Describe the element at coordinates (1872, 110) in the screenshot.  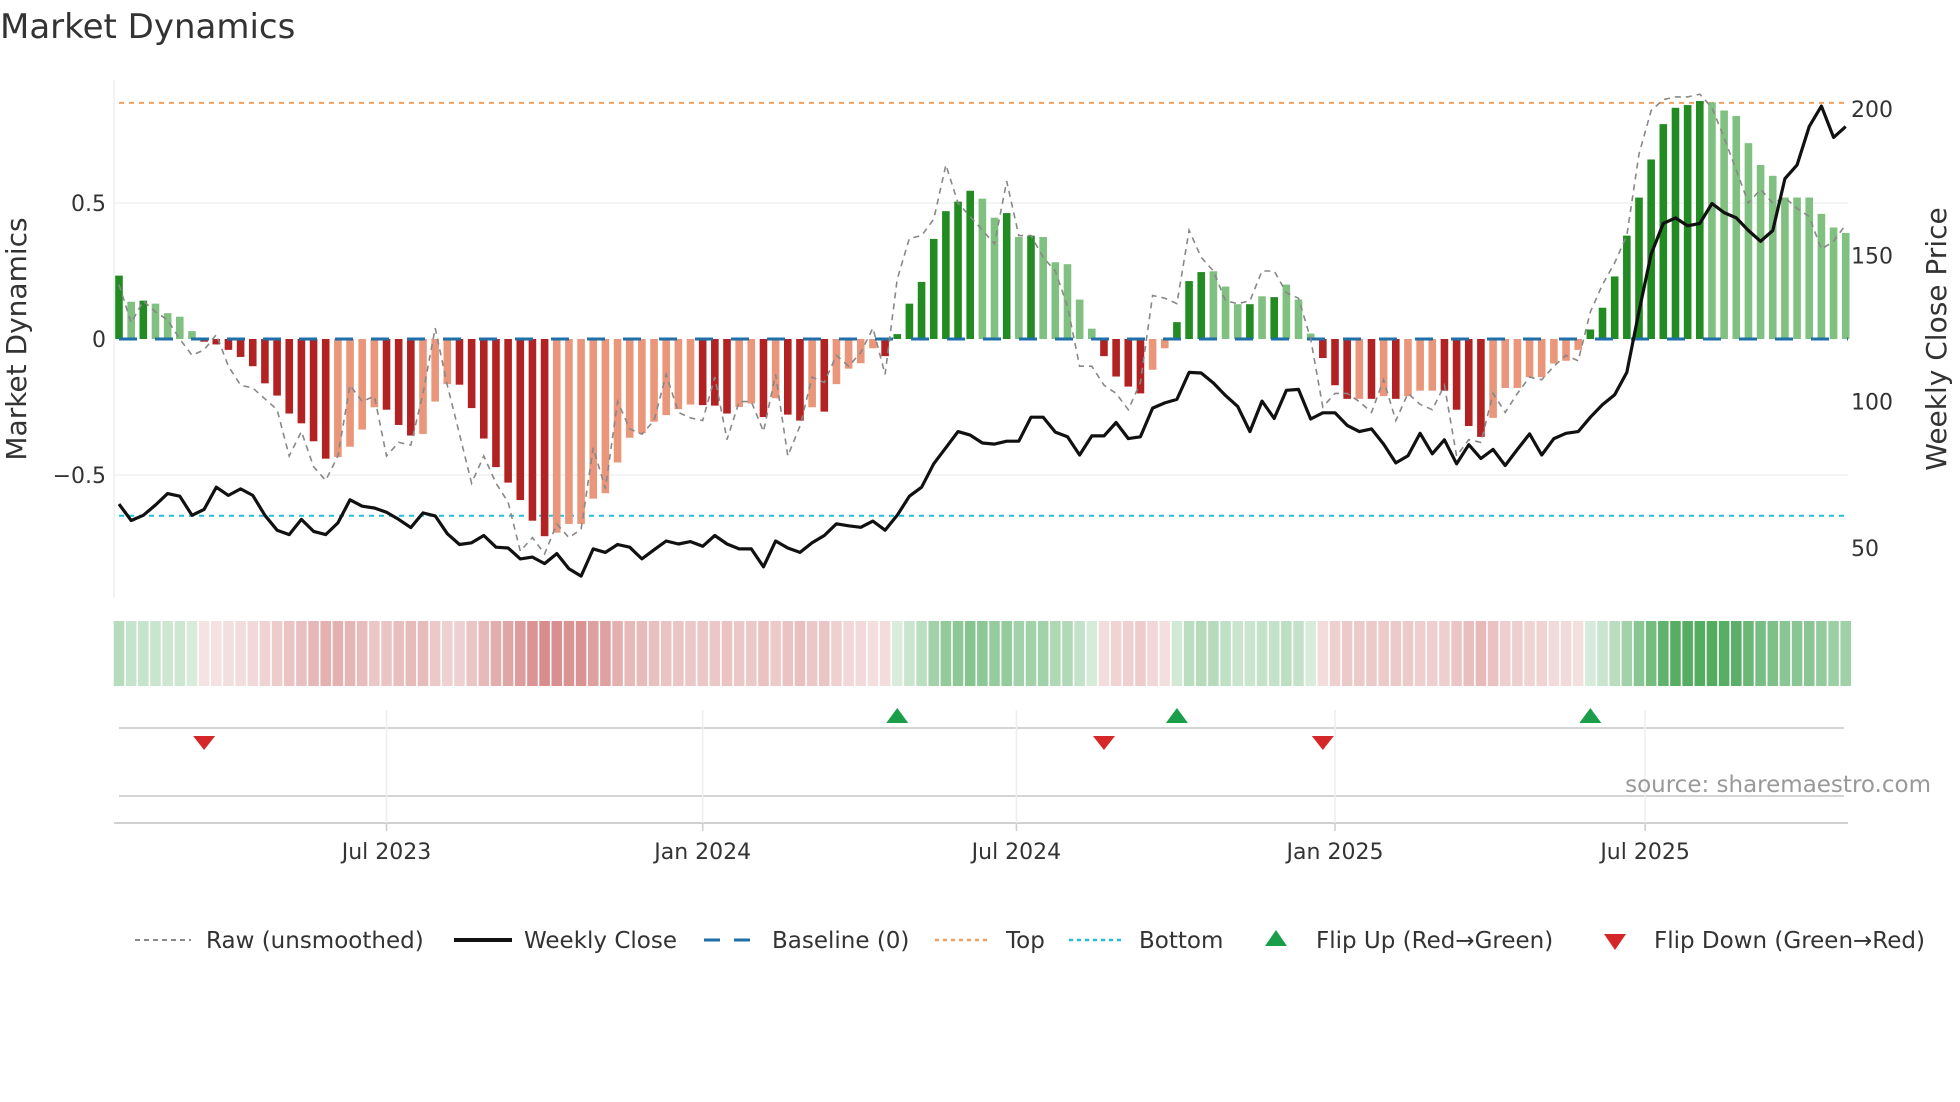
I see `y2-tick-label: 200` at that location.